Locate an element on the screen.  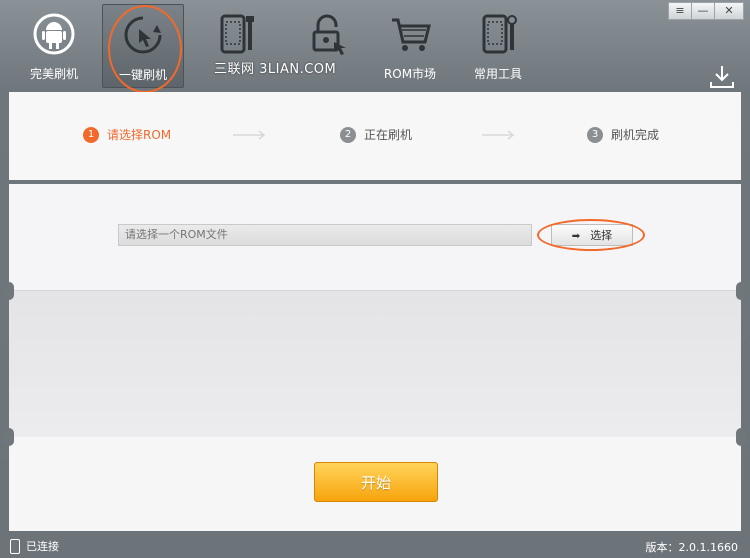
step-number: 3 is located at coordinates (595, 134).